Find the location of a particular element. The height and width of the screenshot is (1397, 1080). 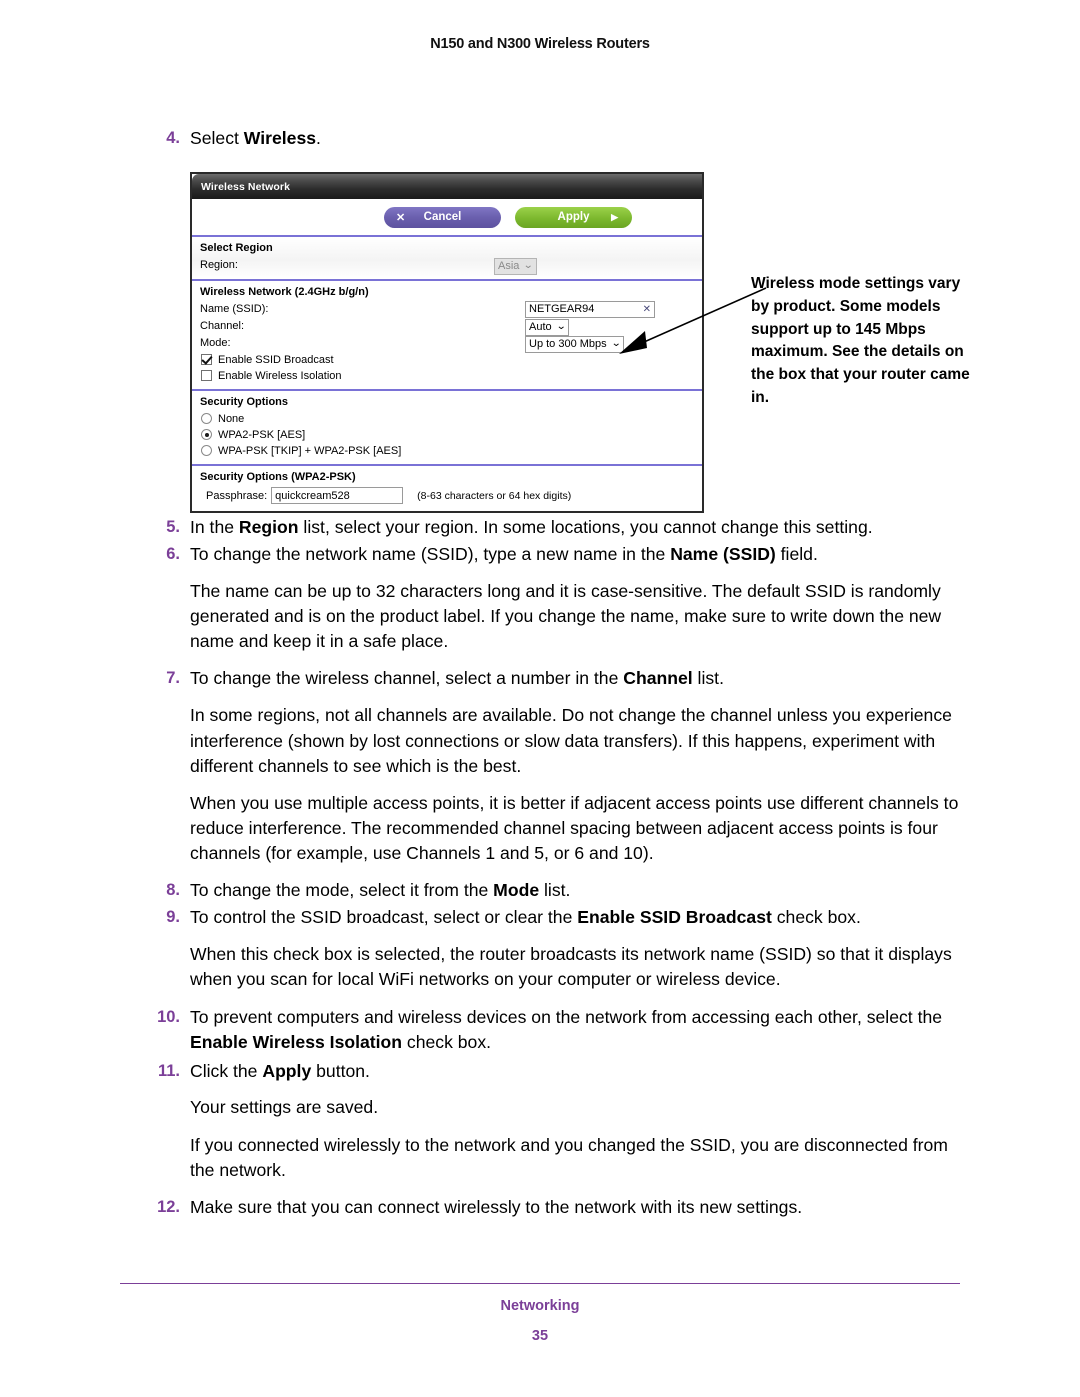

document-content: 4. Select Wireless. is located at coordinates (561, 139).